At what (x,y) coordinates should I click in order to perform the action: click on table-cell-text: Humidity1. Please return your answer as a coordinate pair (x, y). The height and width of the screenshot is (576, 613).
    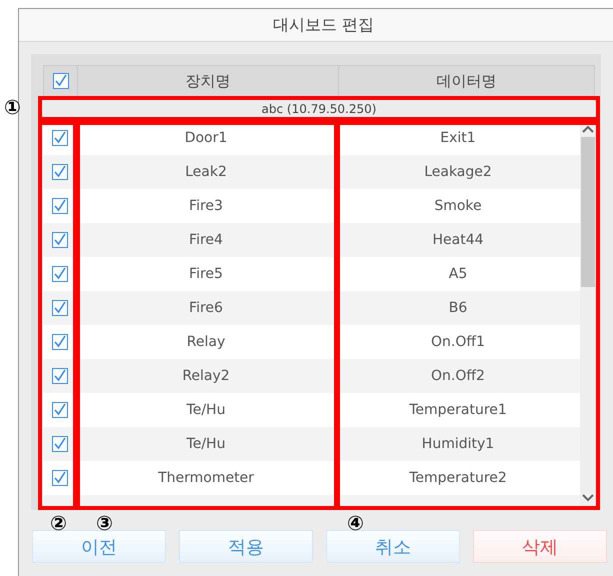
    Looking at the image, I should click on (458, 444).